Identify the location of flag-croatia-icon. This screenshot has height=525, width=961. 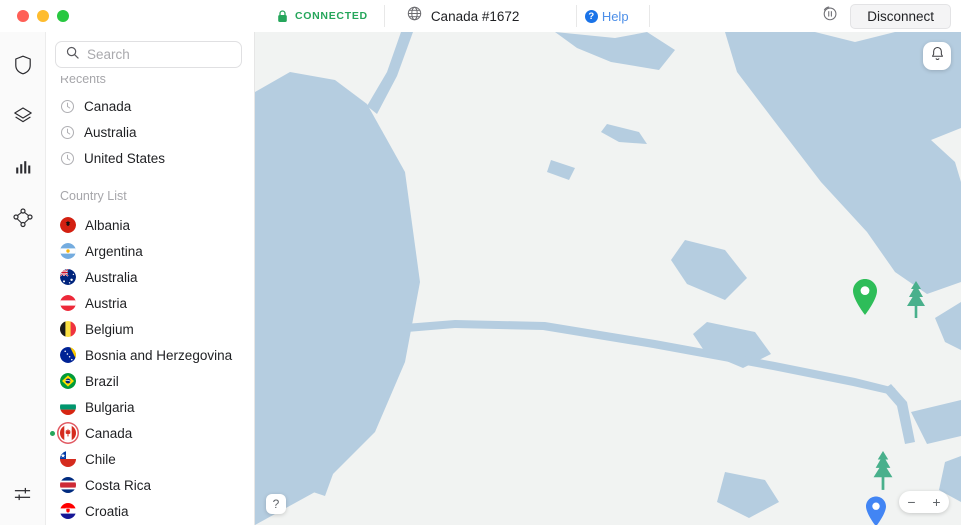
(68, 511).